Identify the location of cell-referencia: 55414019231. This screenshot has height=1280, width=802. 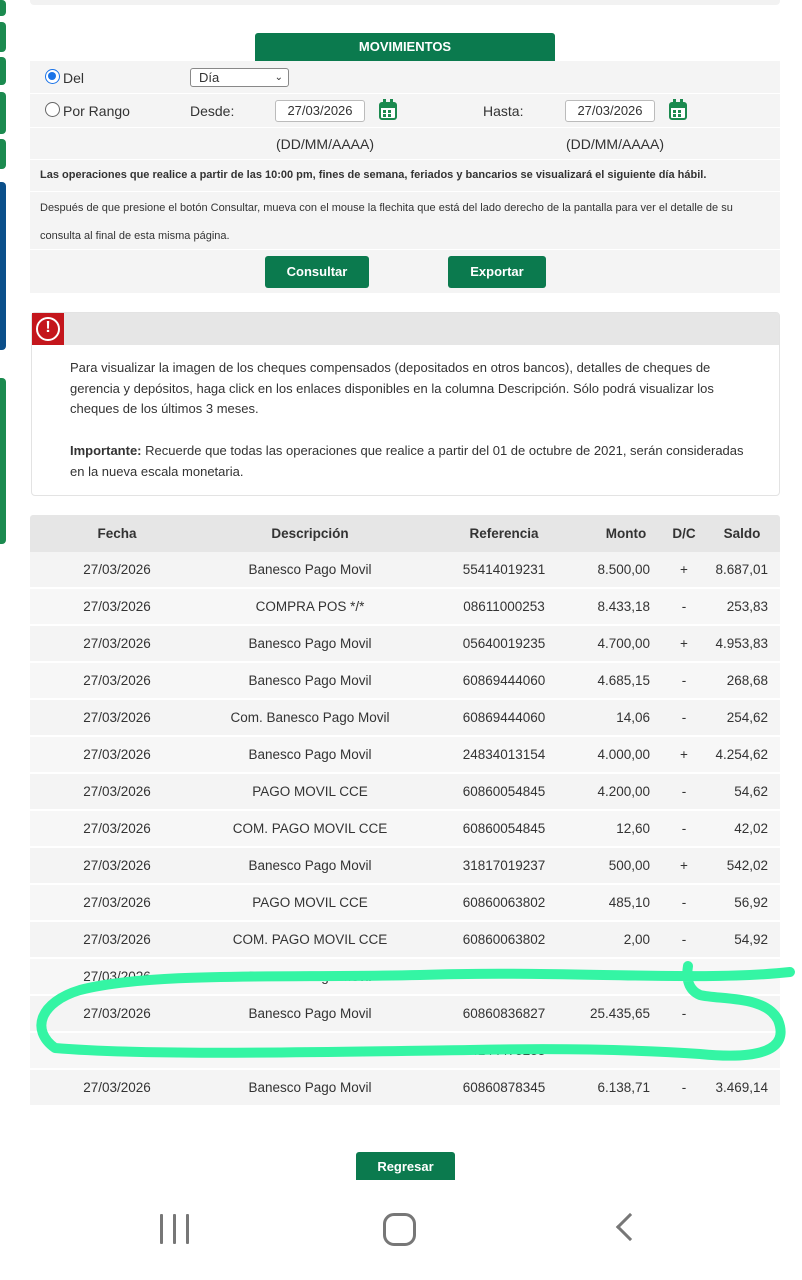
(504, 569).